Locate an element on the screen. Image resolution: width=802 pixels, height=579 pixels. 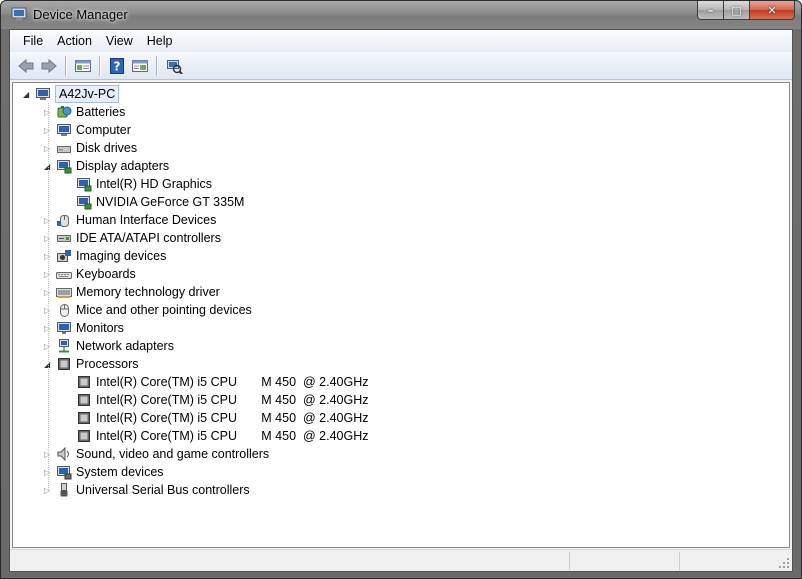
title-bar: Device Manager – □ ✕ is located at coordinates (401, 15).